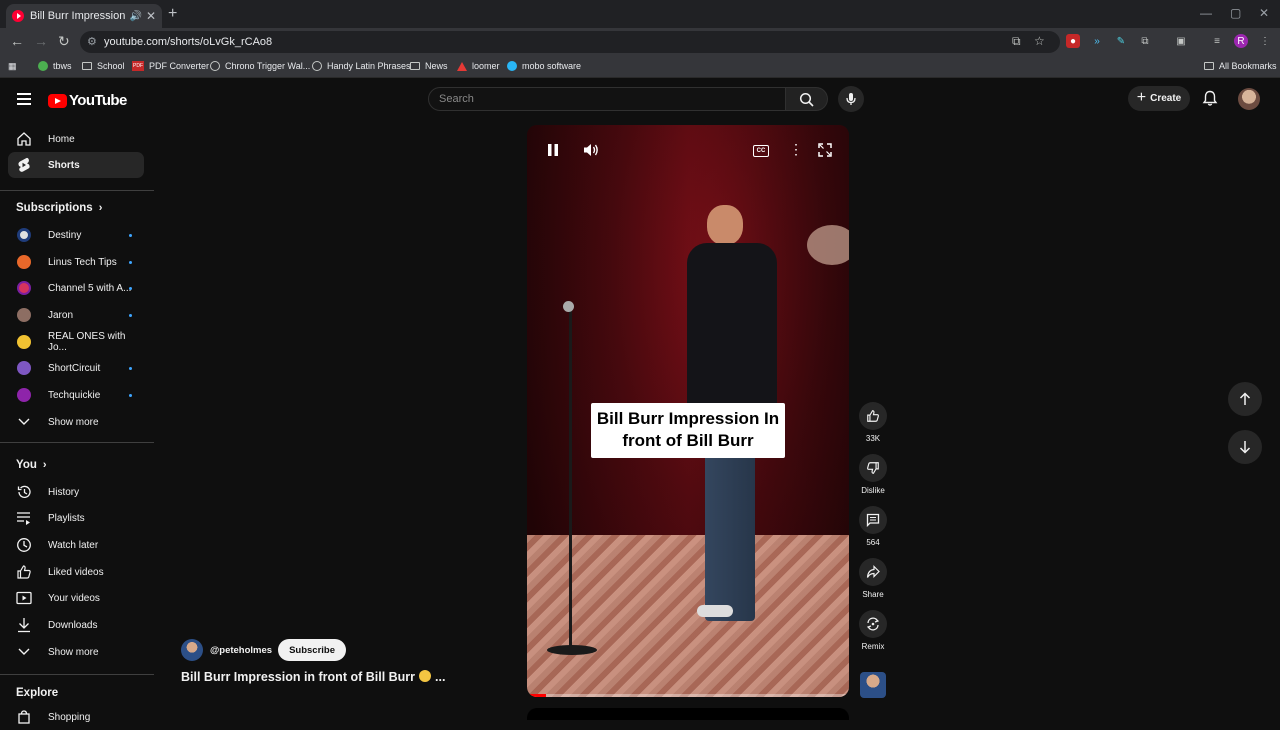  I want to click on sidebar-item-liked-videos: Liked videos, so click(76, 572).